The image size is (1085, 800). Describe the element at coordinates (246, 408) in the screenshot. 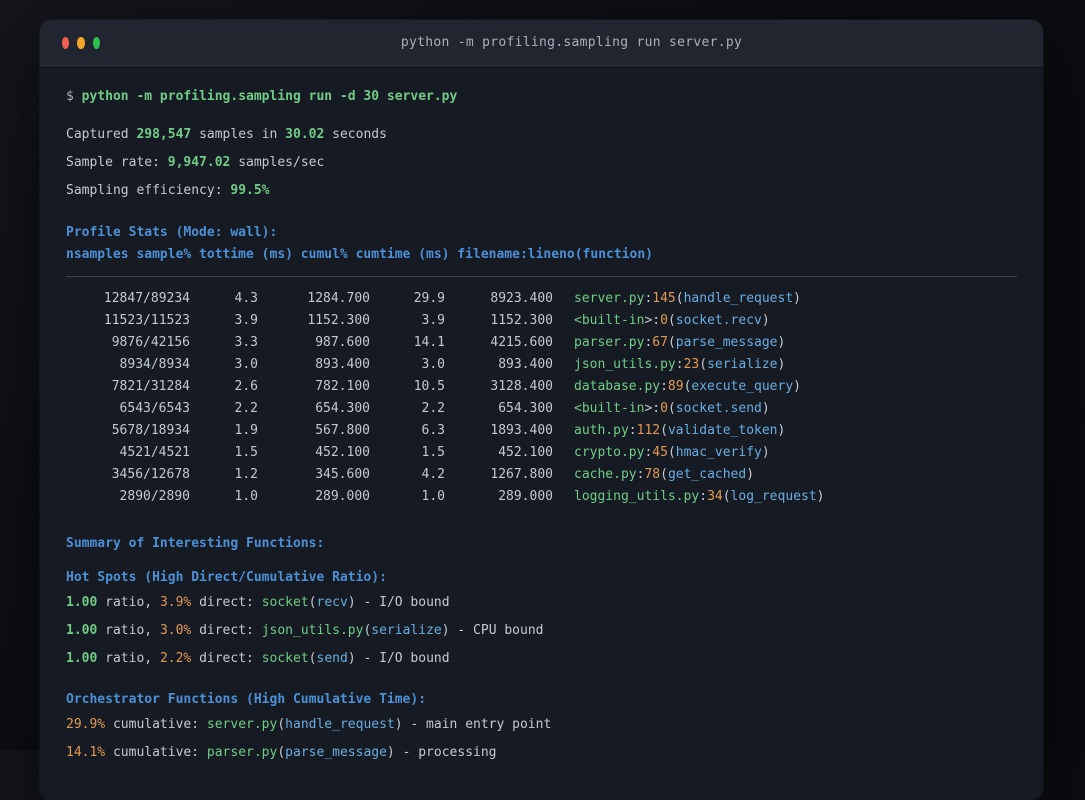

I see `sample-pct-cell: 2.2` at that location.